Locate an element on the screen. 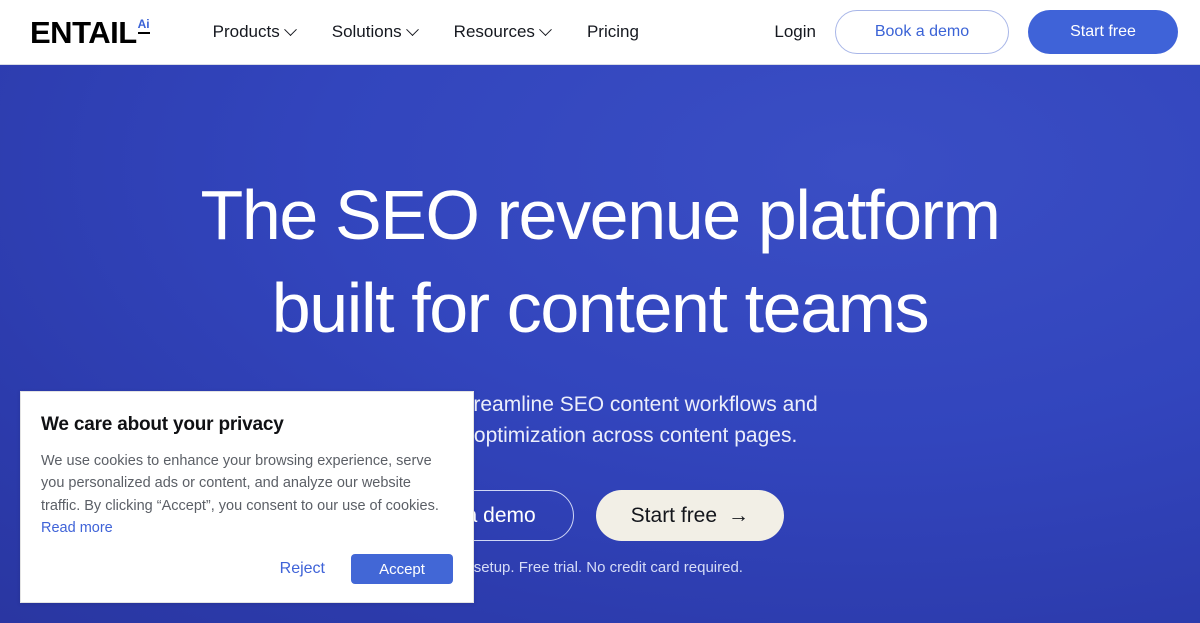 The height and width of the screenshot is (623, 1200). nav-item-products: Products is located at coordinates (254, 32).